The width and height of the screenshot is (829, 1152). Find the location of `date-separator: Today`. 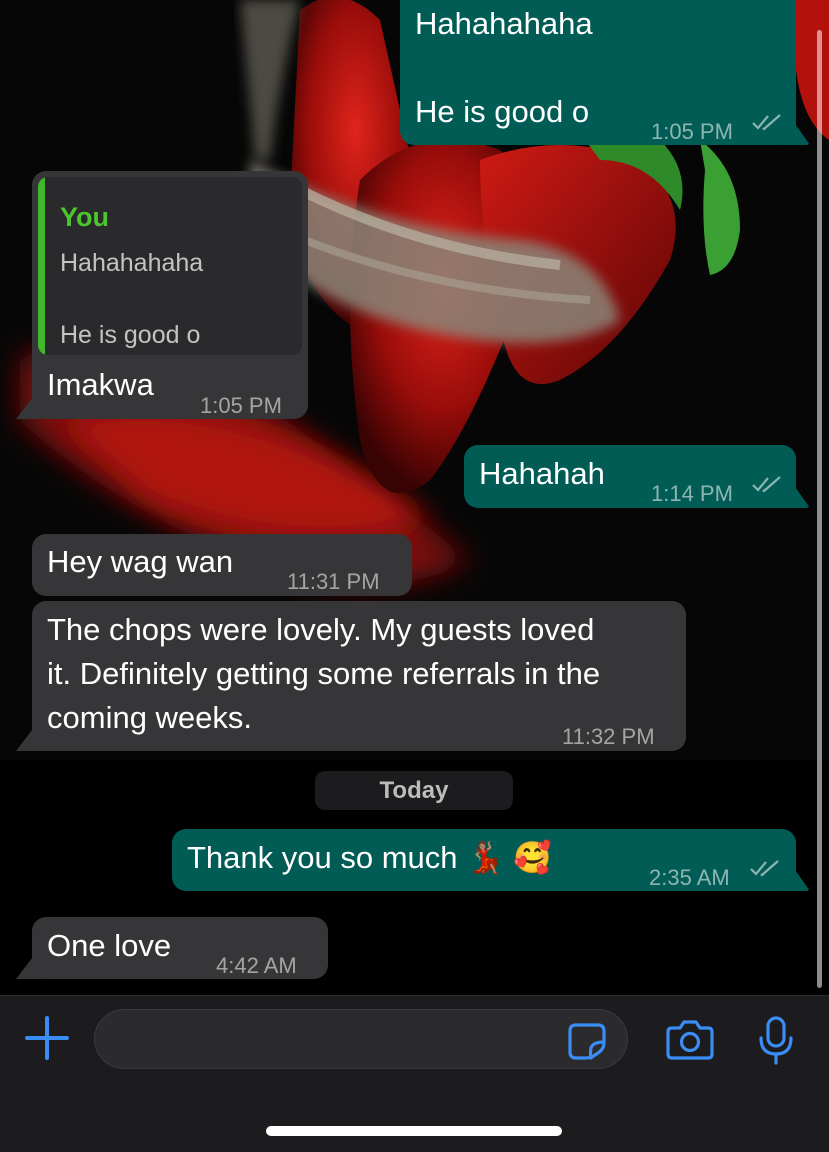

date-separator: Today is located at coordinates (414, 790).